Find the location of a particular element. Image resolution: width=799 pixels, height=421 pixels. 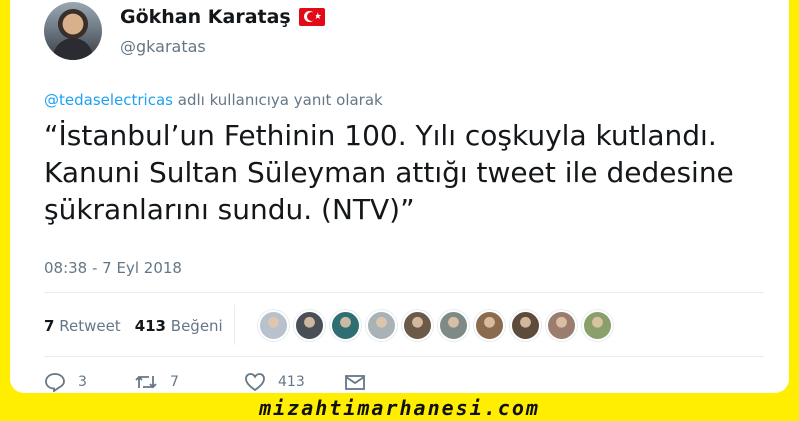

like-button: 413 is located at coordinates (294, 382).